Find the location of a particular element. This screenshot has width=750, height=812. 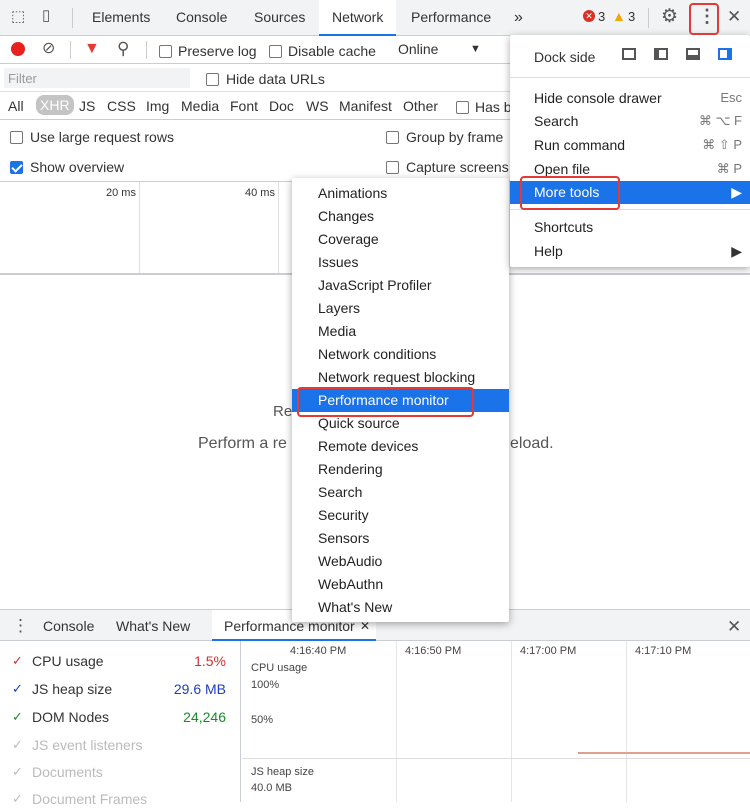

tool-item-remote-devices: Remote devices is located at coordinates (400, 446).